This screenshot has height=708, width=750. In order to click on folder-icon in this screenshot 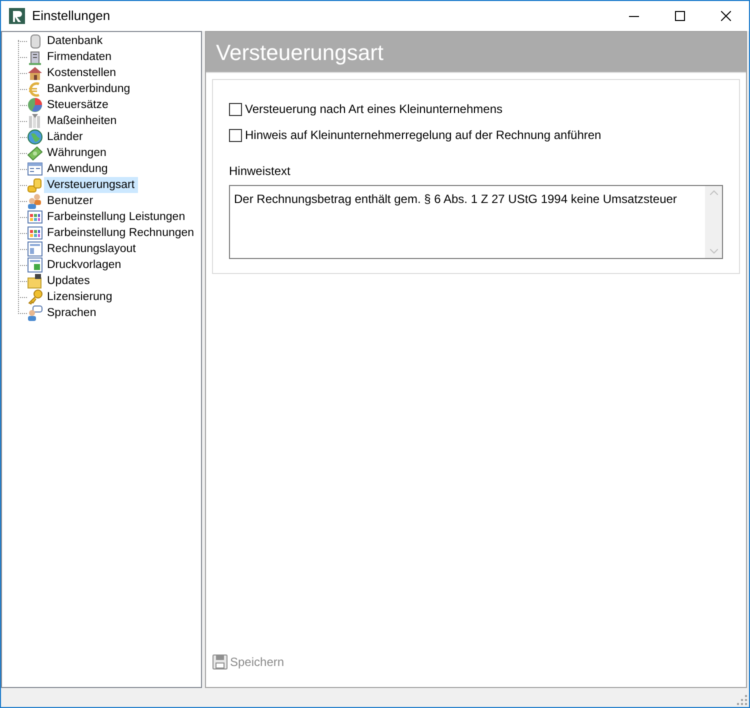, I will do `click(35, 281)`.